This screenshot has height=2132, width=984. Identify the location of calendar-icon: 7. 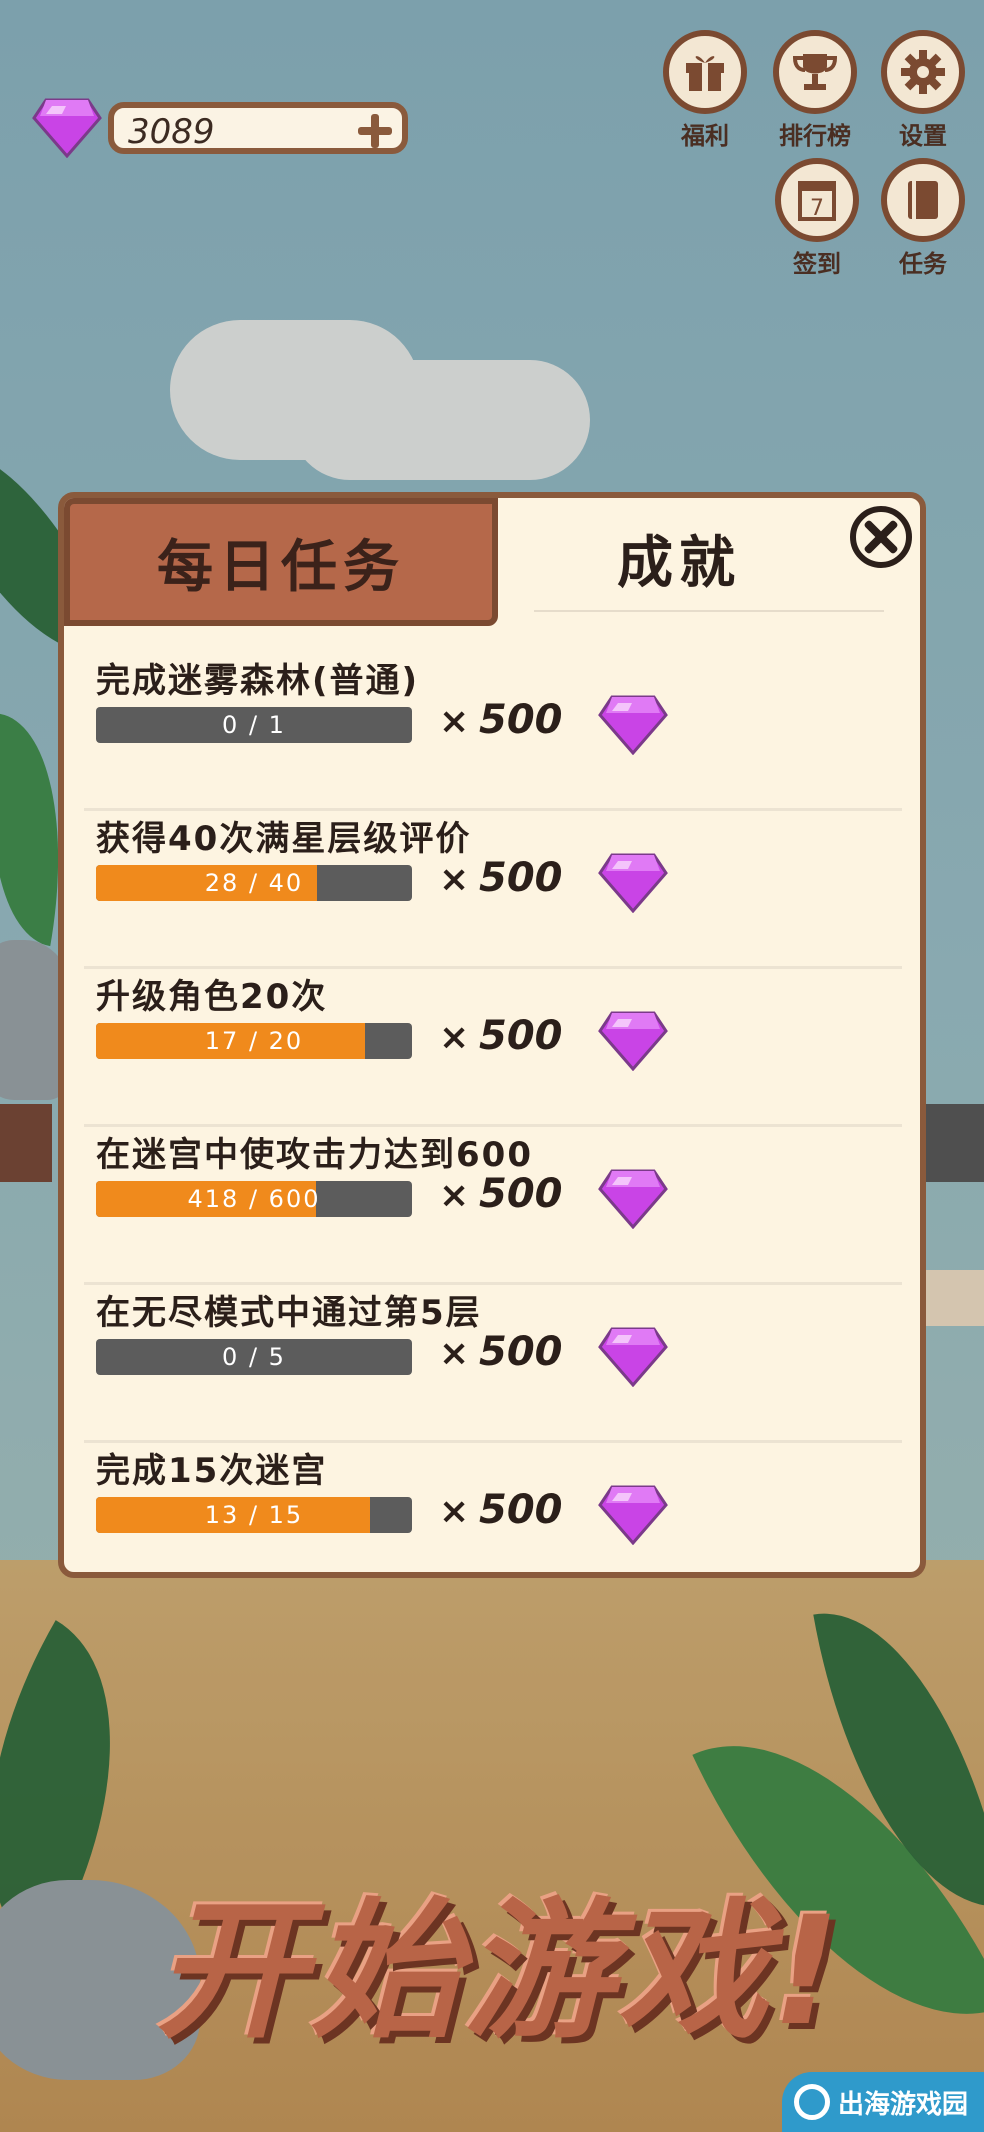
(817, 201).